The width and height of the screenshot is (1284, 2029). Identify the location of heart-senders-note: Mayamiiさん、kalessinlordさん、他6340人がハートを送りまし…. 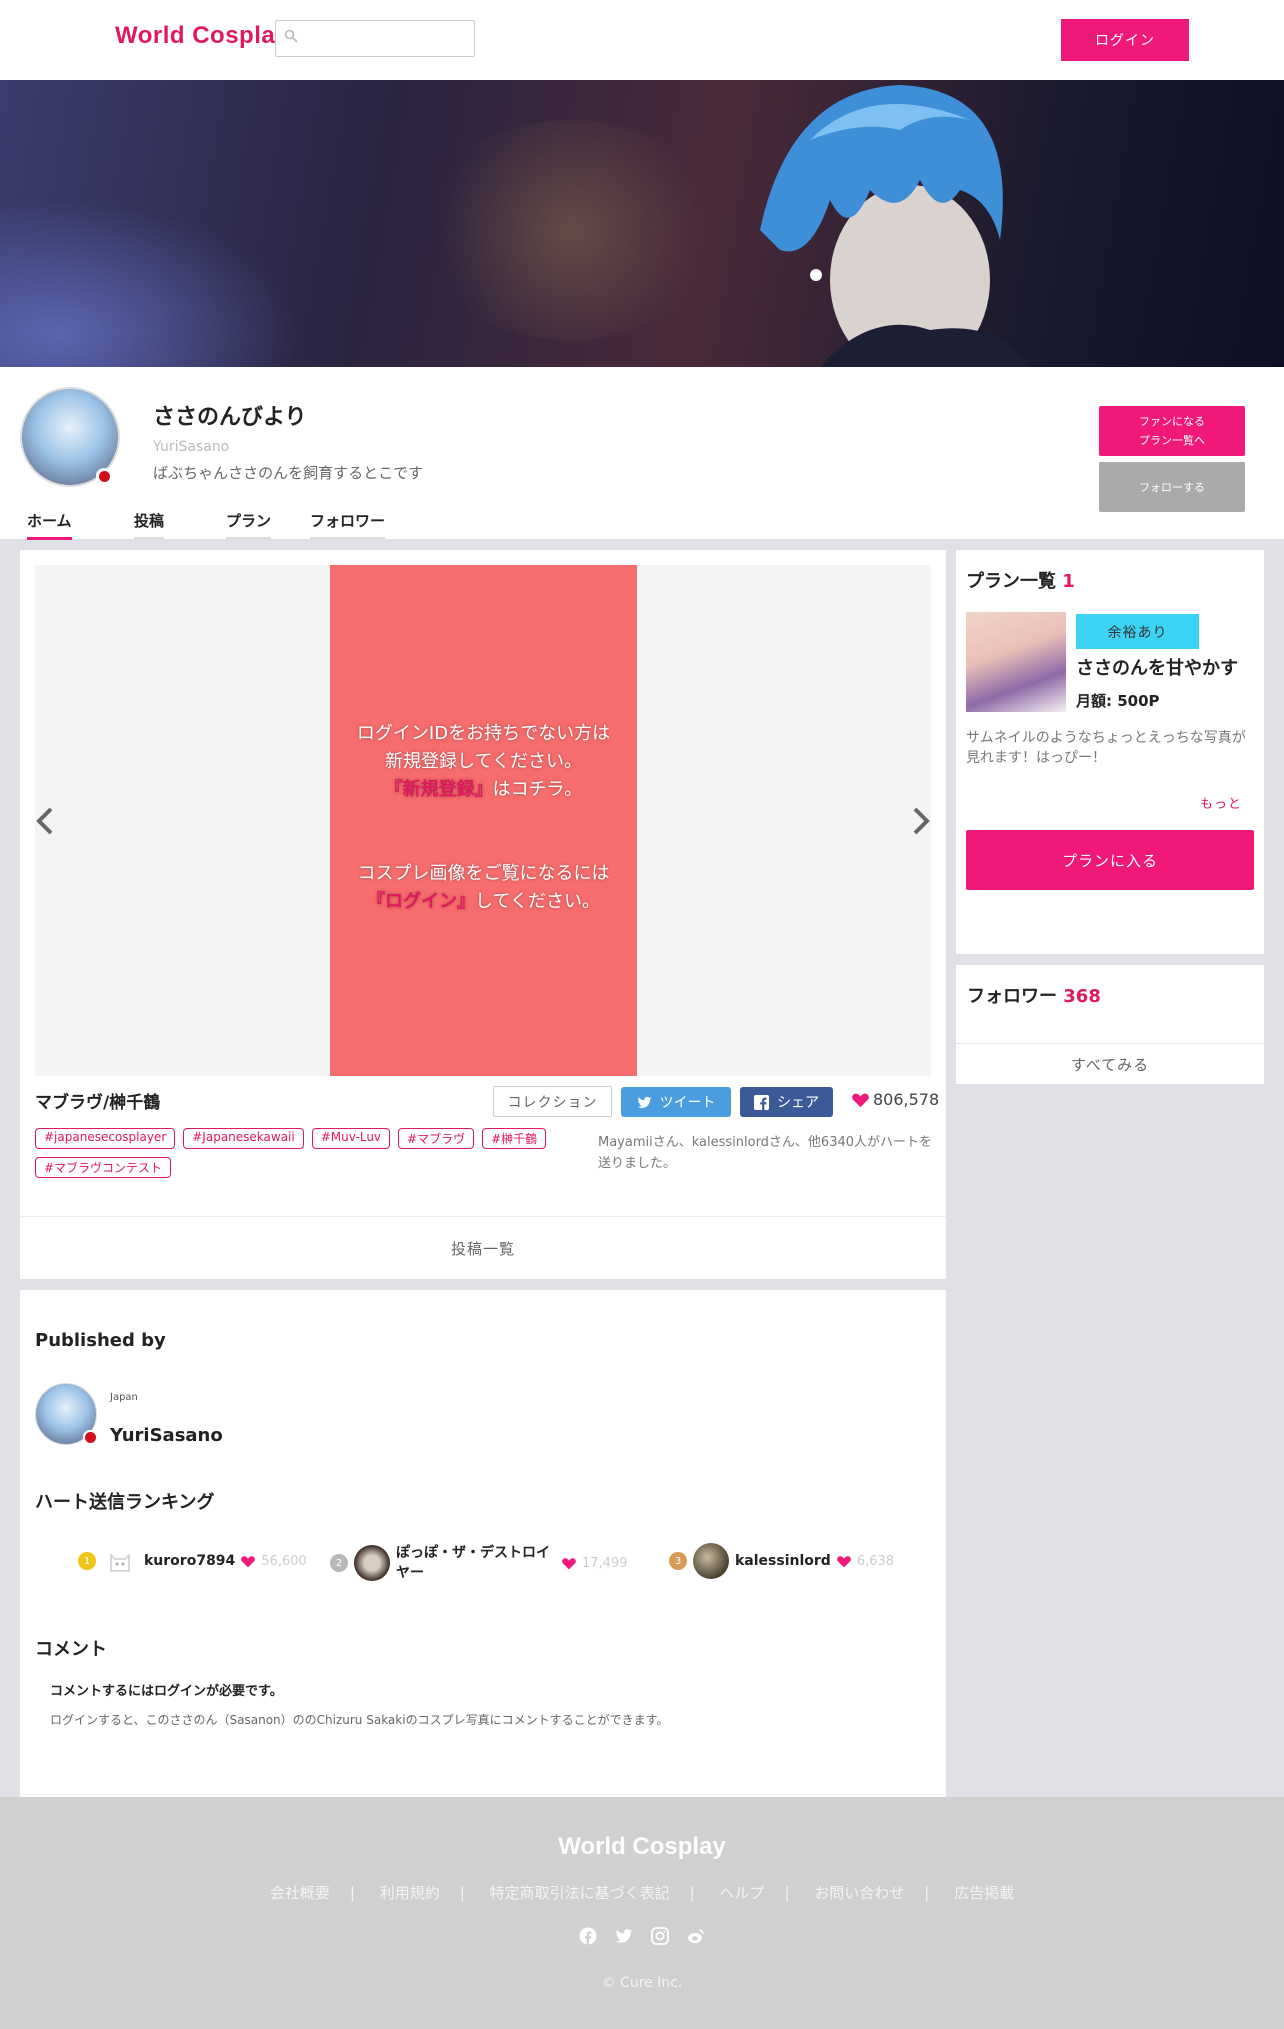
(765, 1153).